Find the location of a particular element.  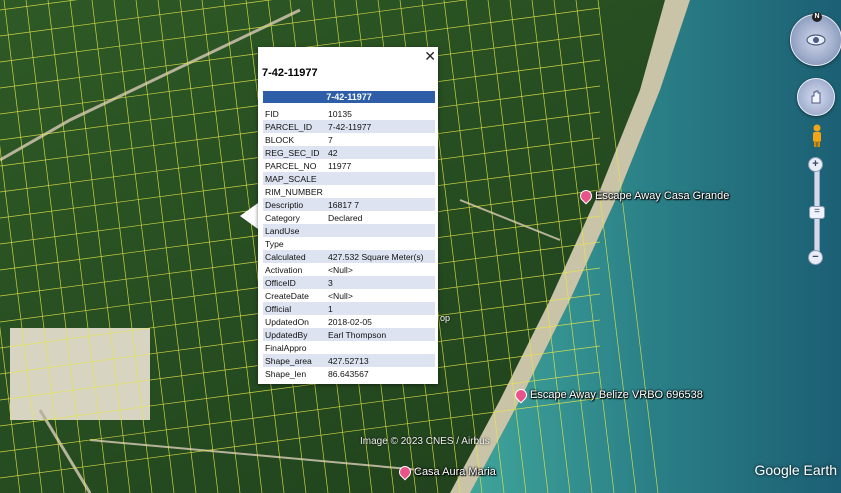

attribute-key: RIM_NUMBER is located at coordinates (294, 191).